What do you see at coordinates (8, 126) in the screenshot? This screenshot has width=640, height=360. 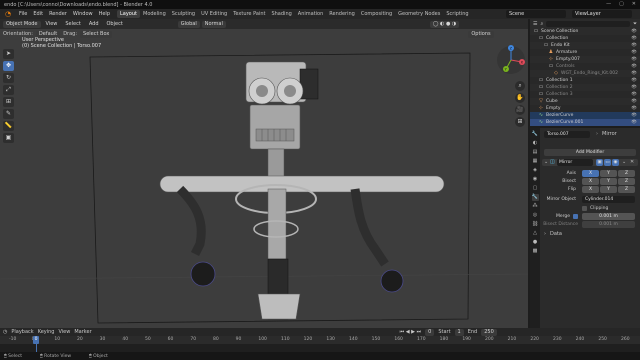 I see `measure-icon: 📏` at bounding box center [8, 126].